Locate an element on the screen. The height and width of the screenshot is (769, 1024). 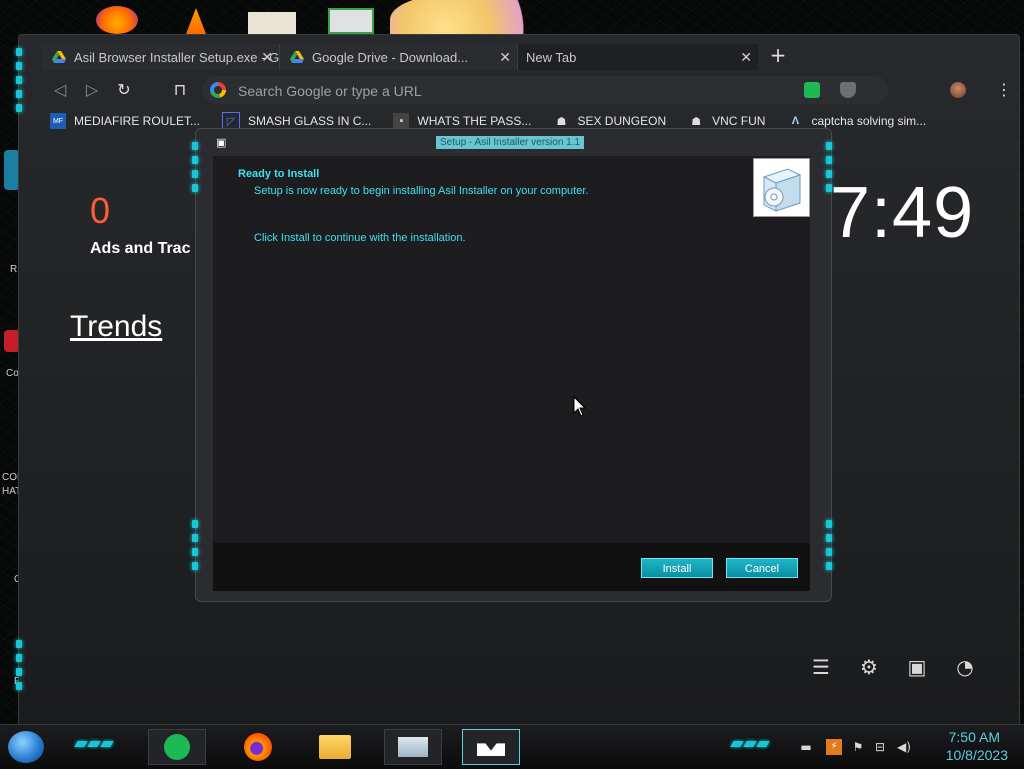
taskbar-app-installer is located at coordinates (491, 747).